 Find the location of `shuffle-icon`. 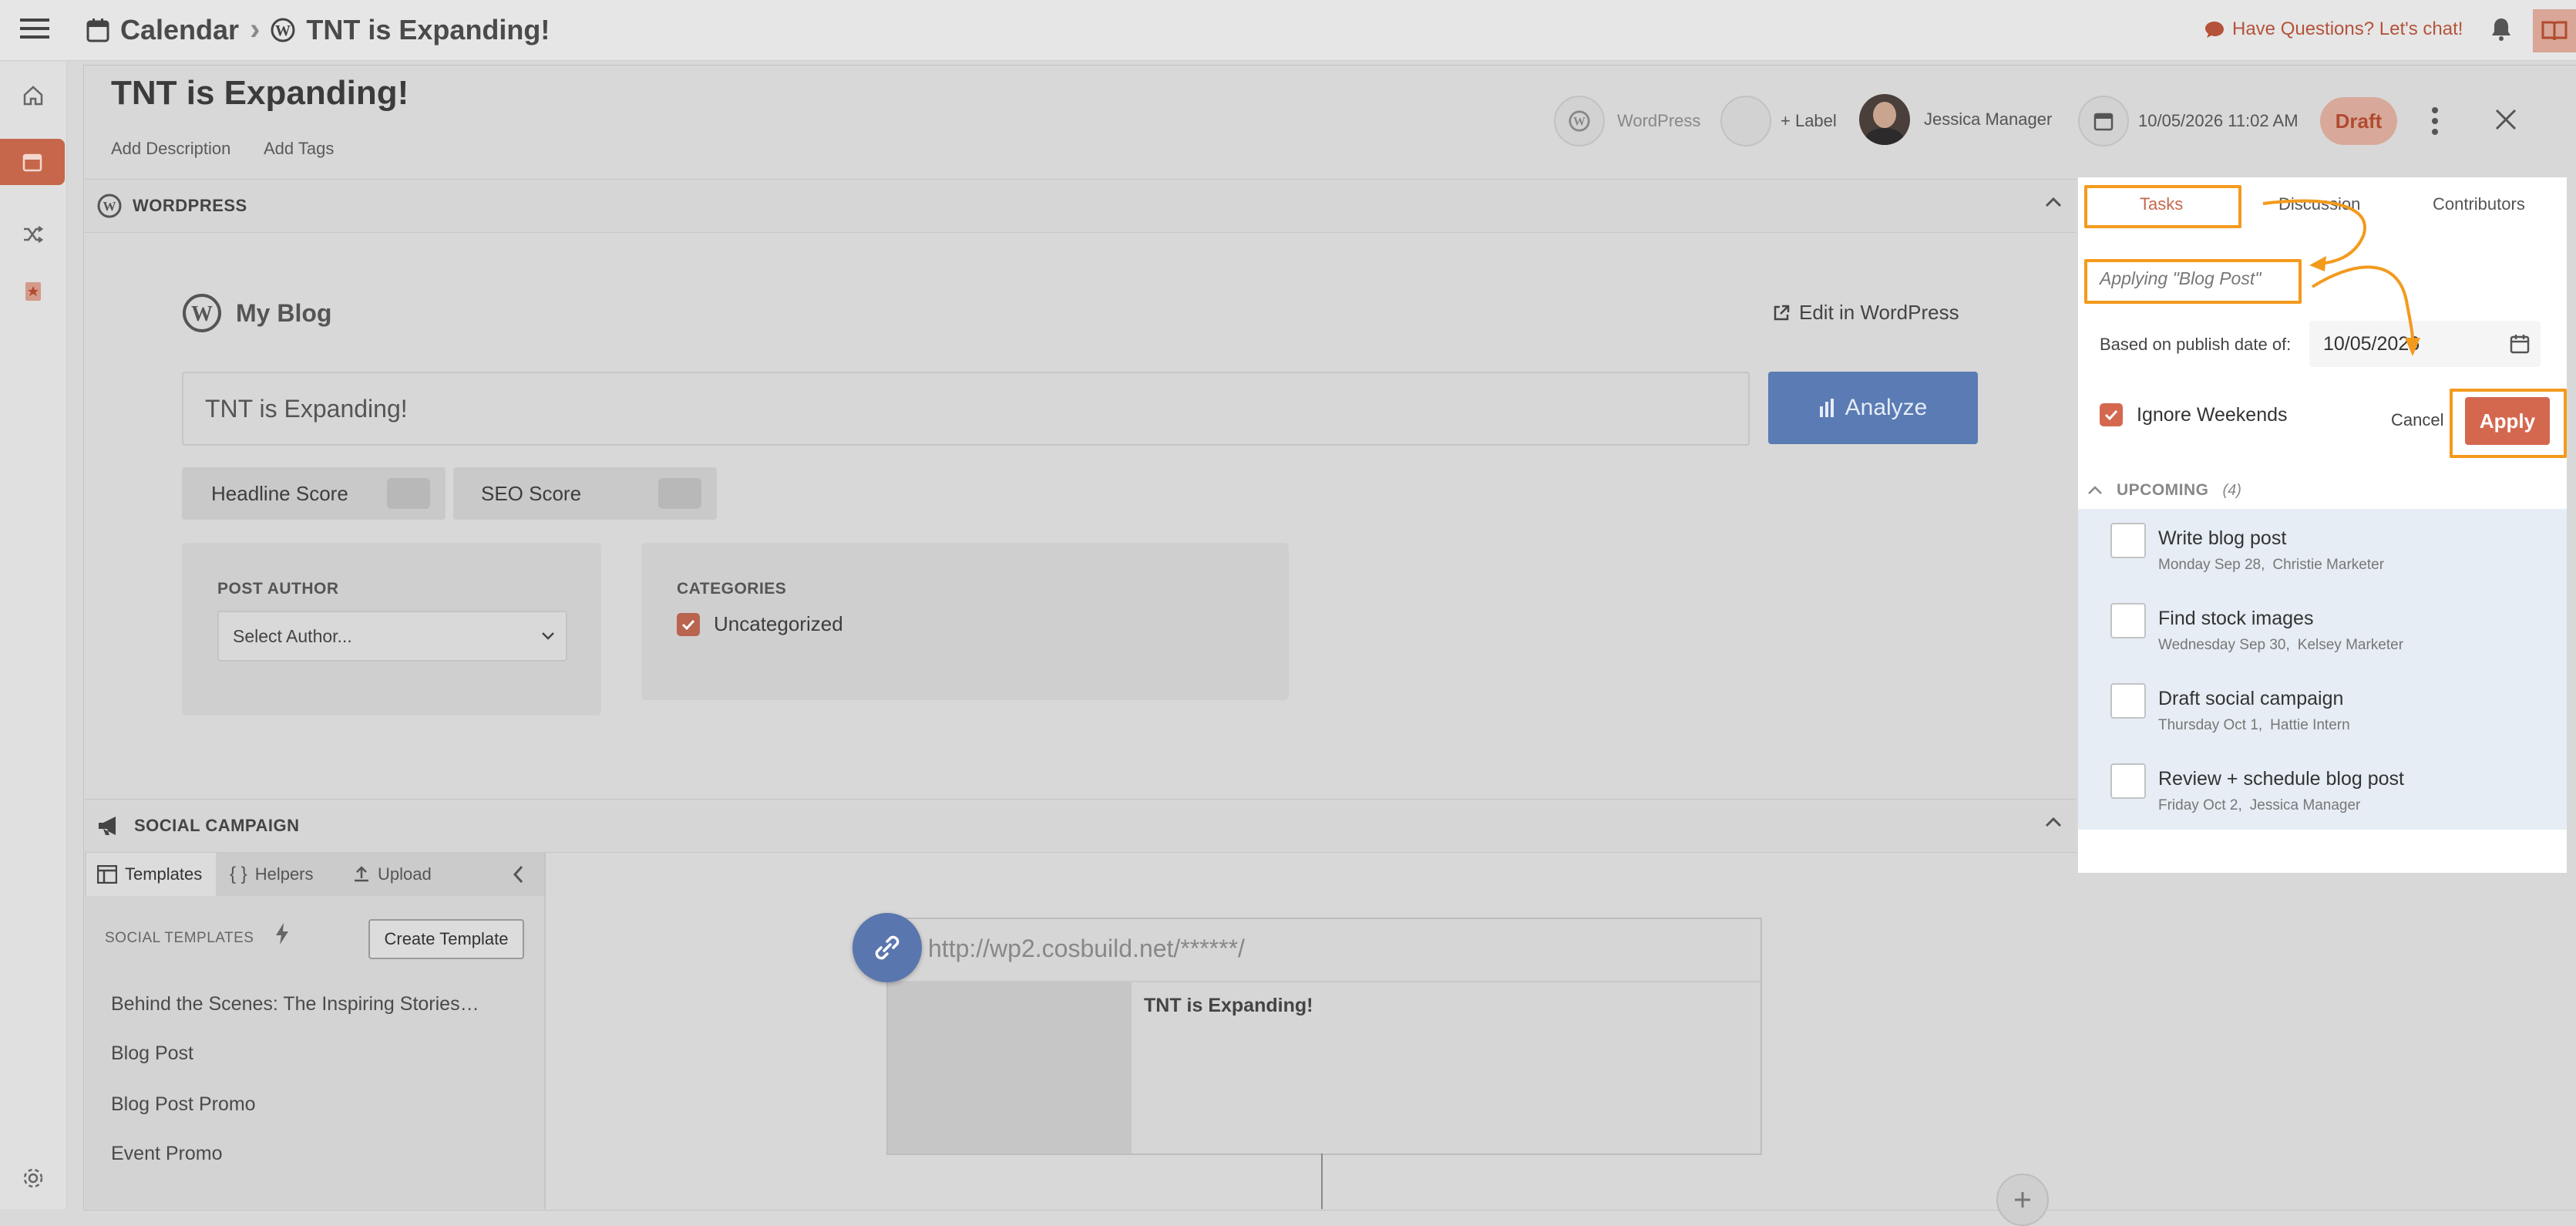

shuffle-icon is located at coordinates (33, 235).